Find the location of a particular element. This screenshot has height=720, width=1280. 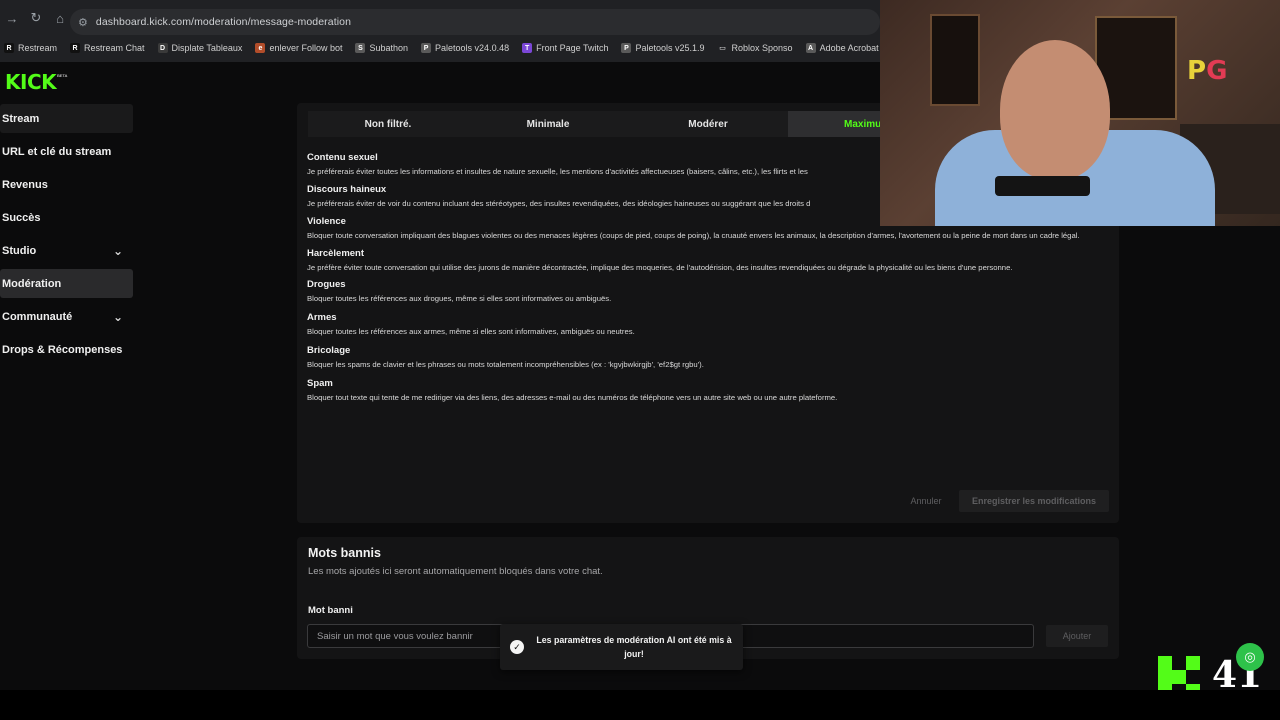

bookmark-displate-tableaux: D Displate Tableaux is located at coordinates (200, 48).